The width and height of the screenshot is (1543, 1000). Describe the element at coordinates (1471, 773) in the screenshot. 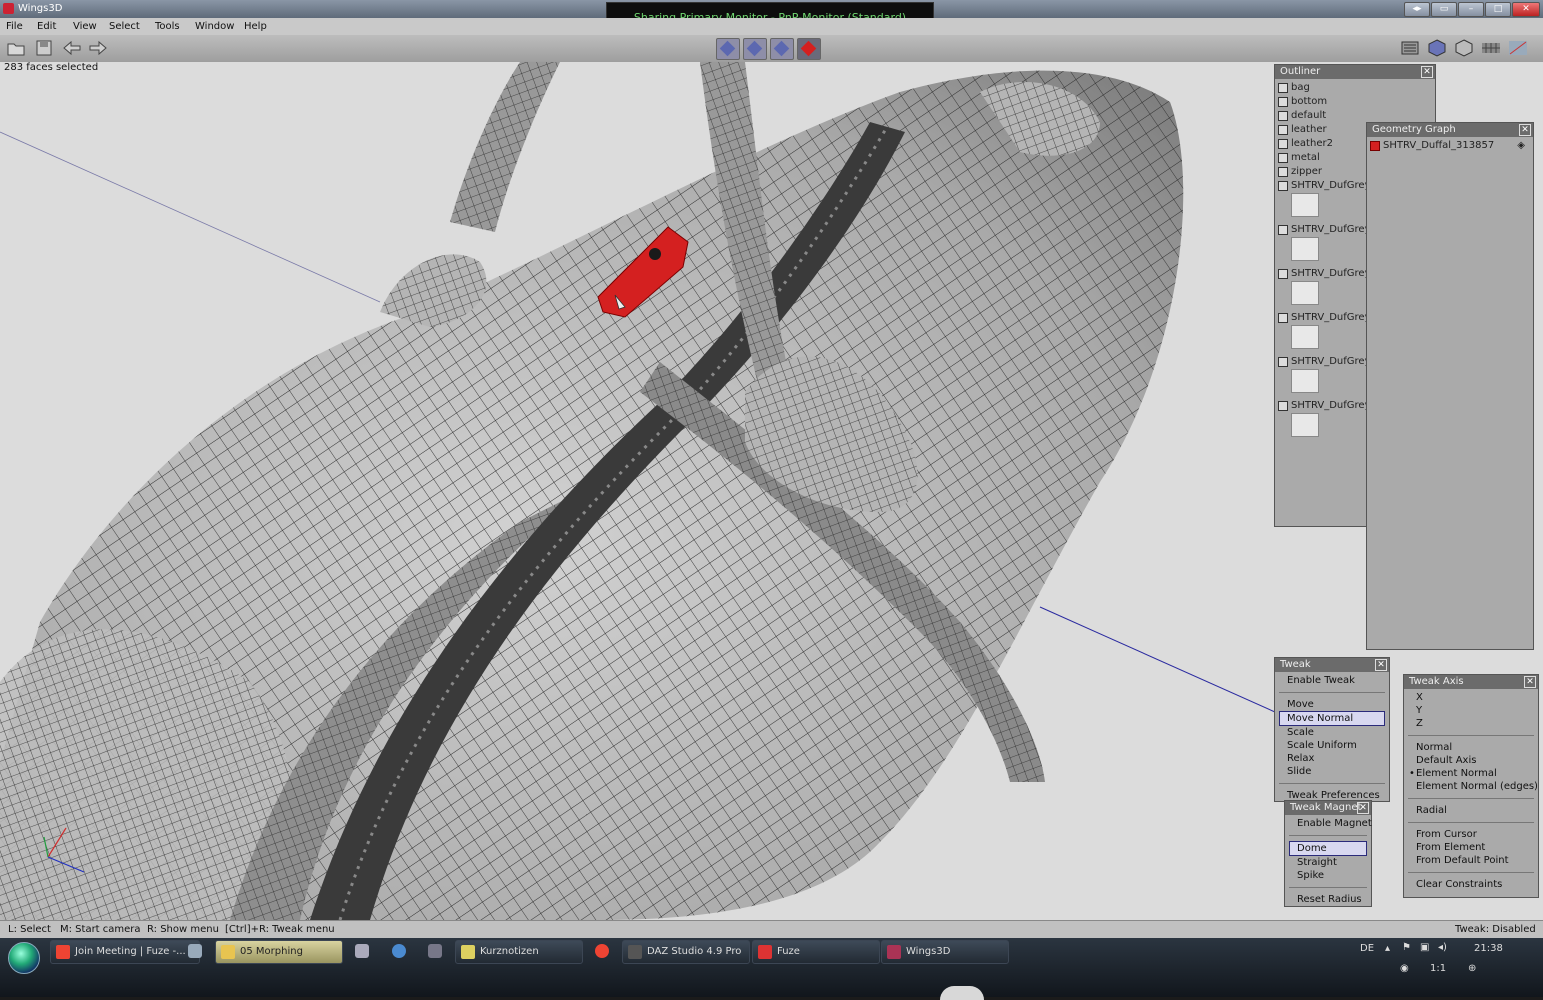

I see `axis-element-normal-item-selected: Element Normal` at that location.